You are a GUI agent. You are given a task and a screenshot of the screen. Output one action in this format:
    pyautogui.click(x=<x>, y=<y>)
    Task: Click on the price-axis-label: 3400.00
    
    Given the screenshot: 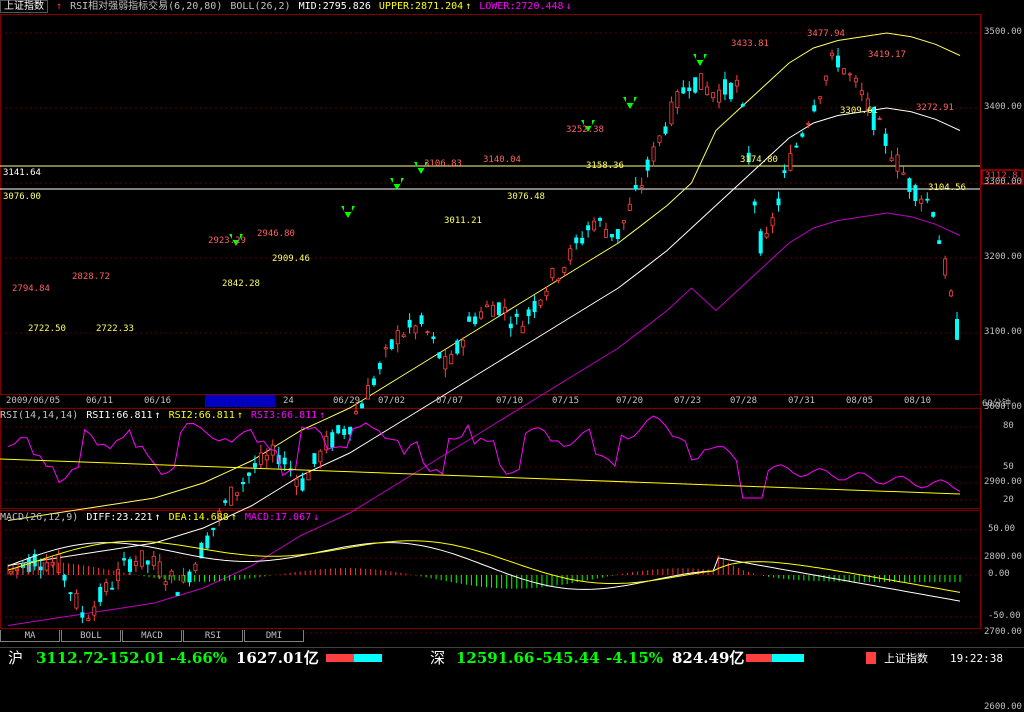 What is the action you would take?
    pyautogui.click(x=1003, y=107)
    